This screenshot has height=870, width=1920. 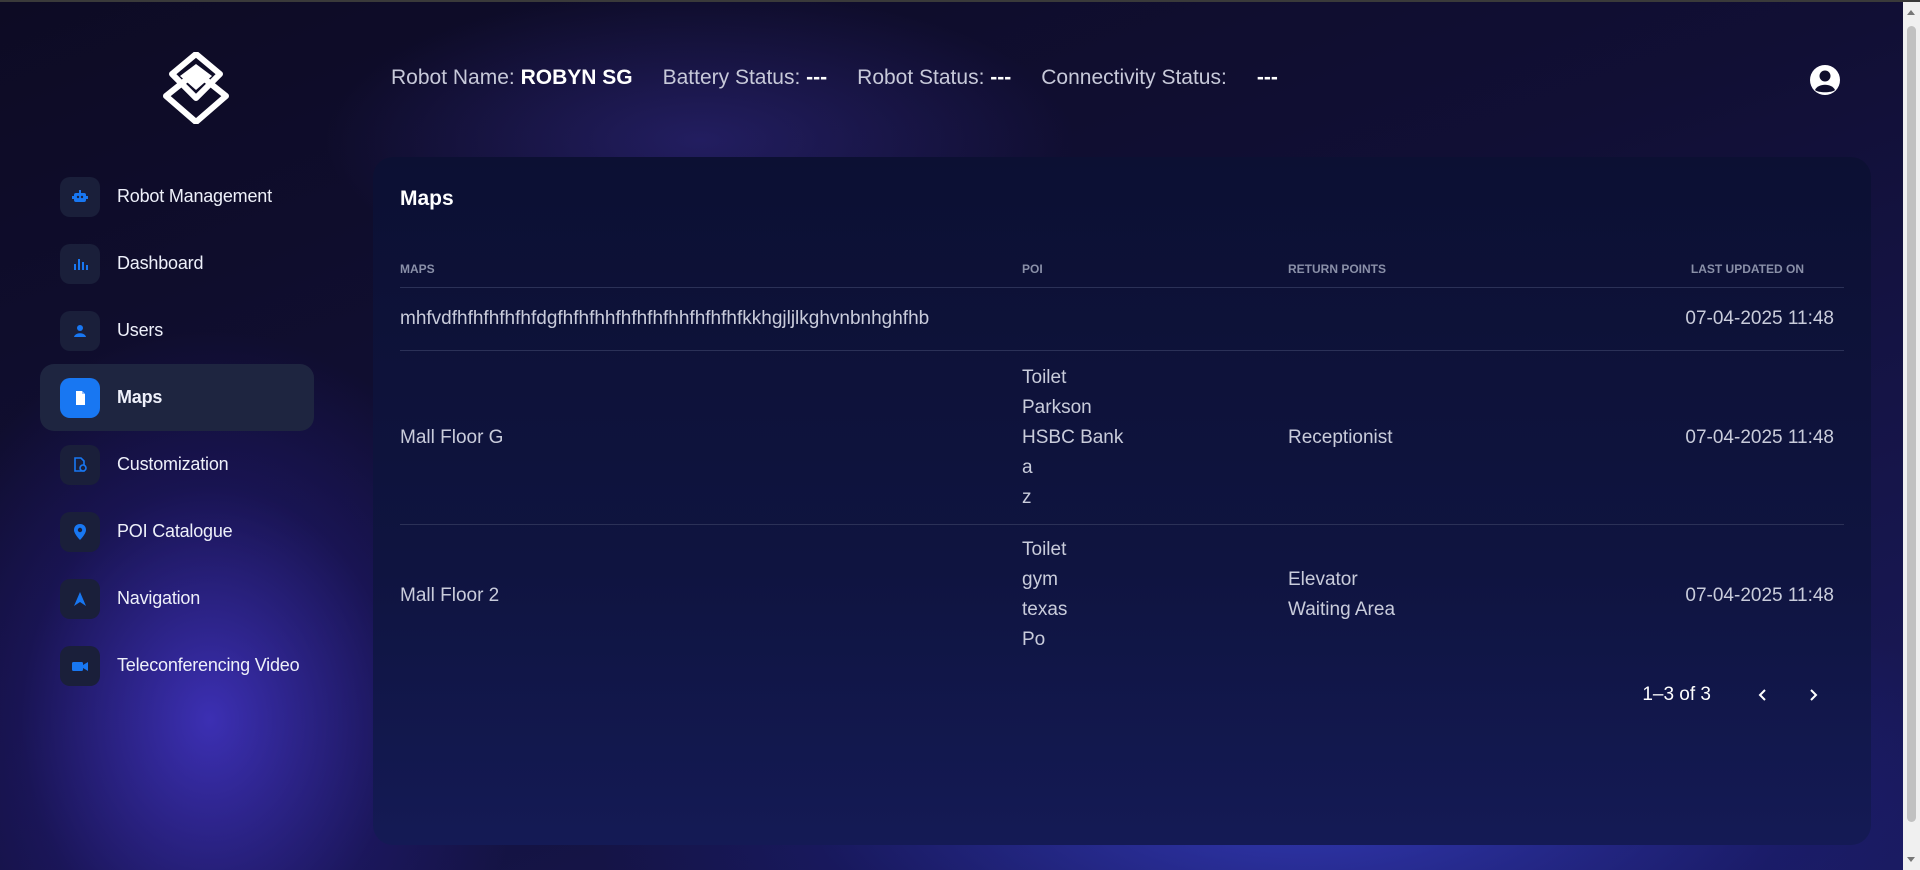 I want to click on connectivity-status-value: ---, so click(x=1267, y=77).